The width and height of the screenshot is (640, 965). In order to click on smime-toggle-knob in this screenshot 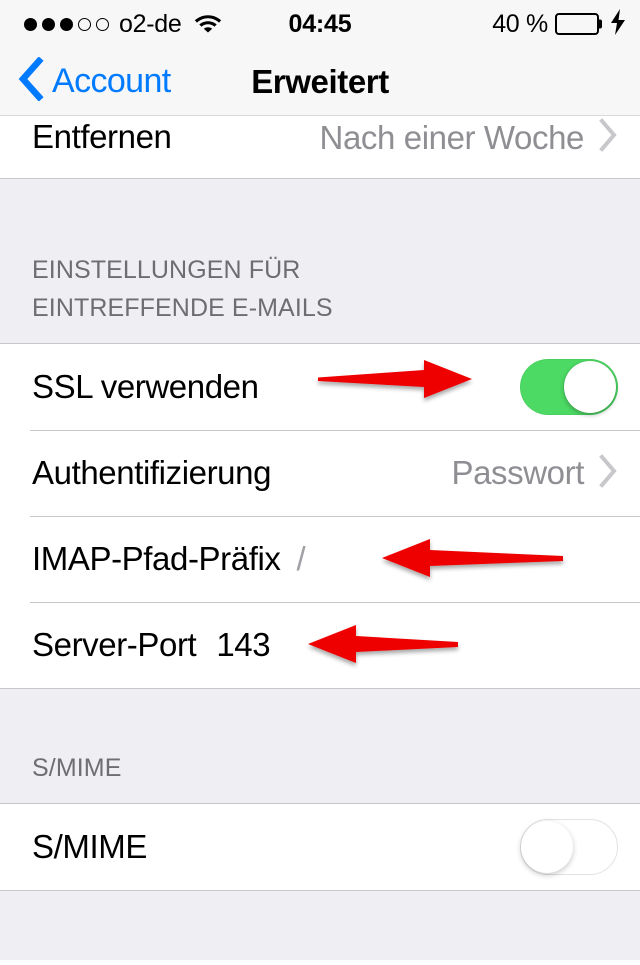, I will do `click(547, 846)`.